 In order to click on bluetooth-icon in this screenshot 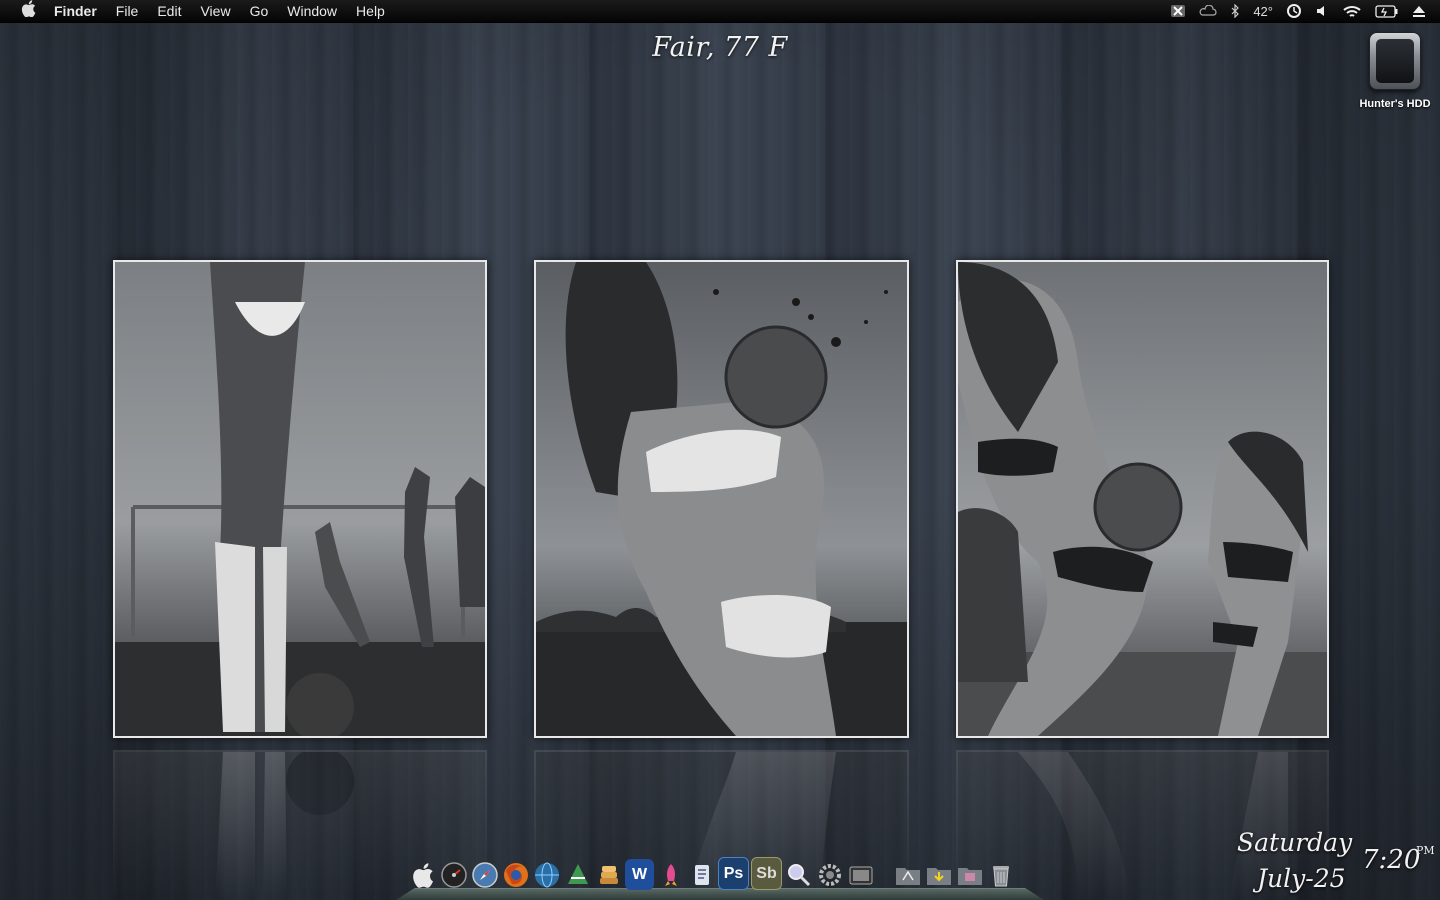, I will do `click(1235, 11)`.